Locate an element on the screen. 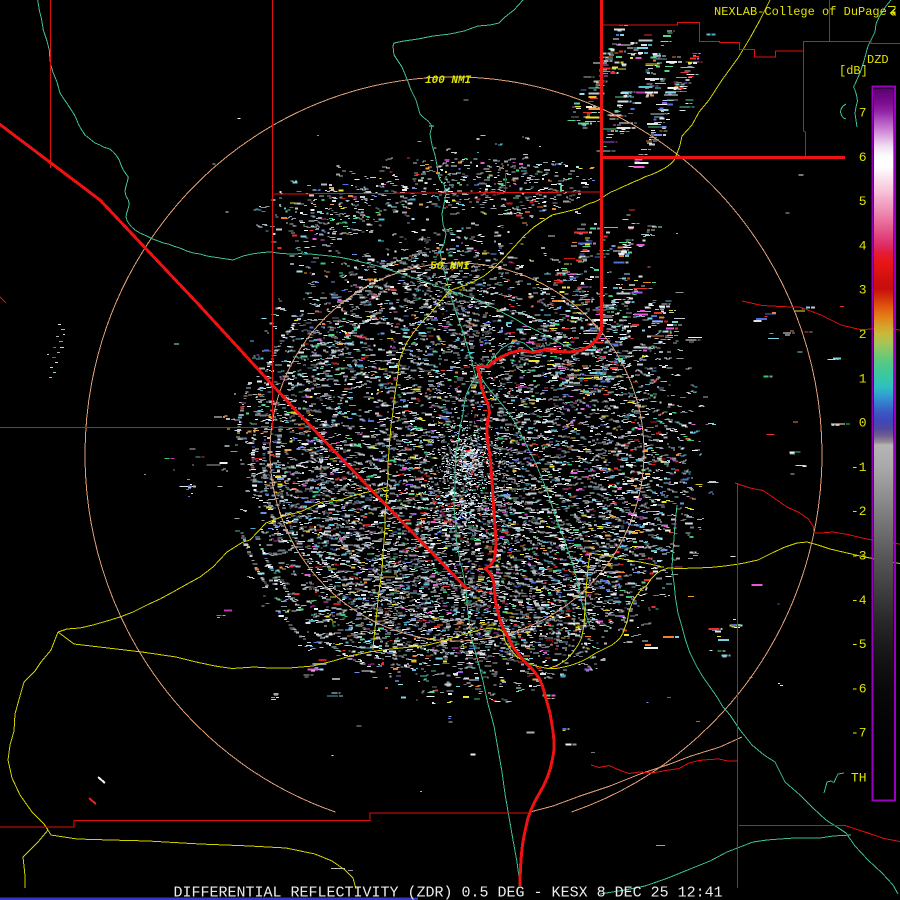  svg-text: 0 is located at coordinates (863, 423).